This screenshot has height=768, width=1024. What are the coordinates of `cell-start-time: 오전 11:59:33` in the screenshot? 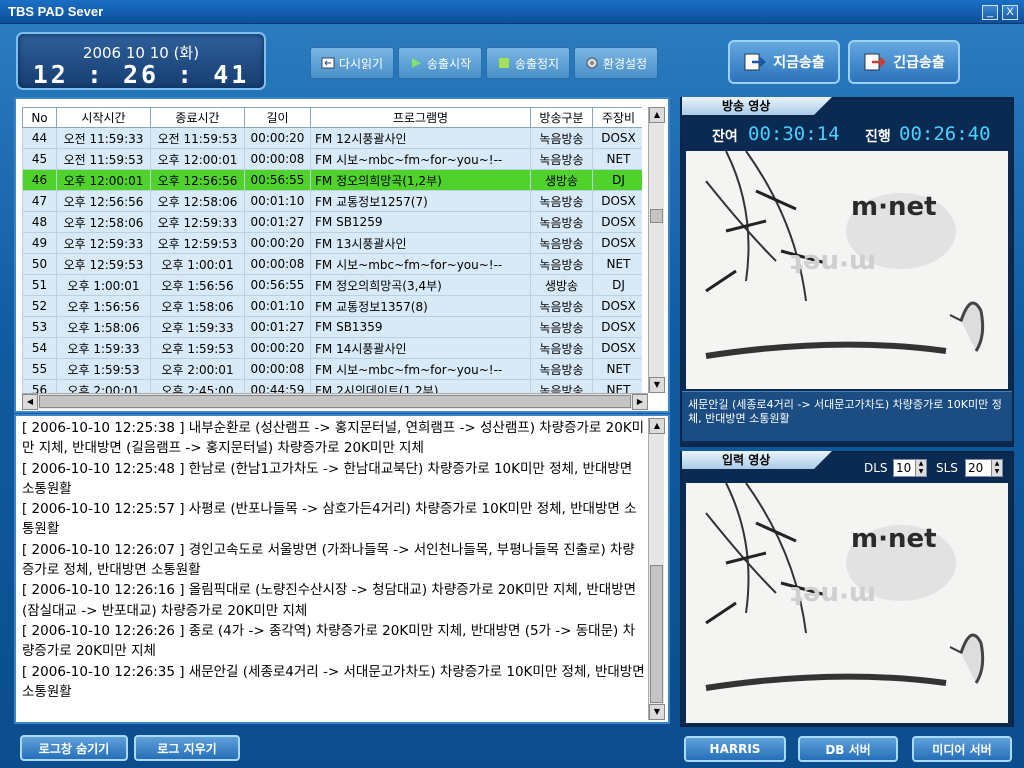 It's located at (103, 138).